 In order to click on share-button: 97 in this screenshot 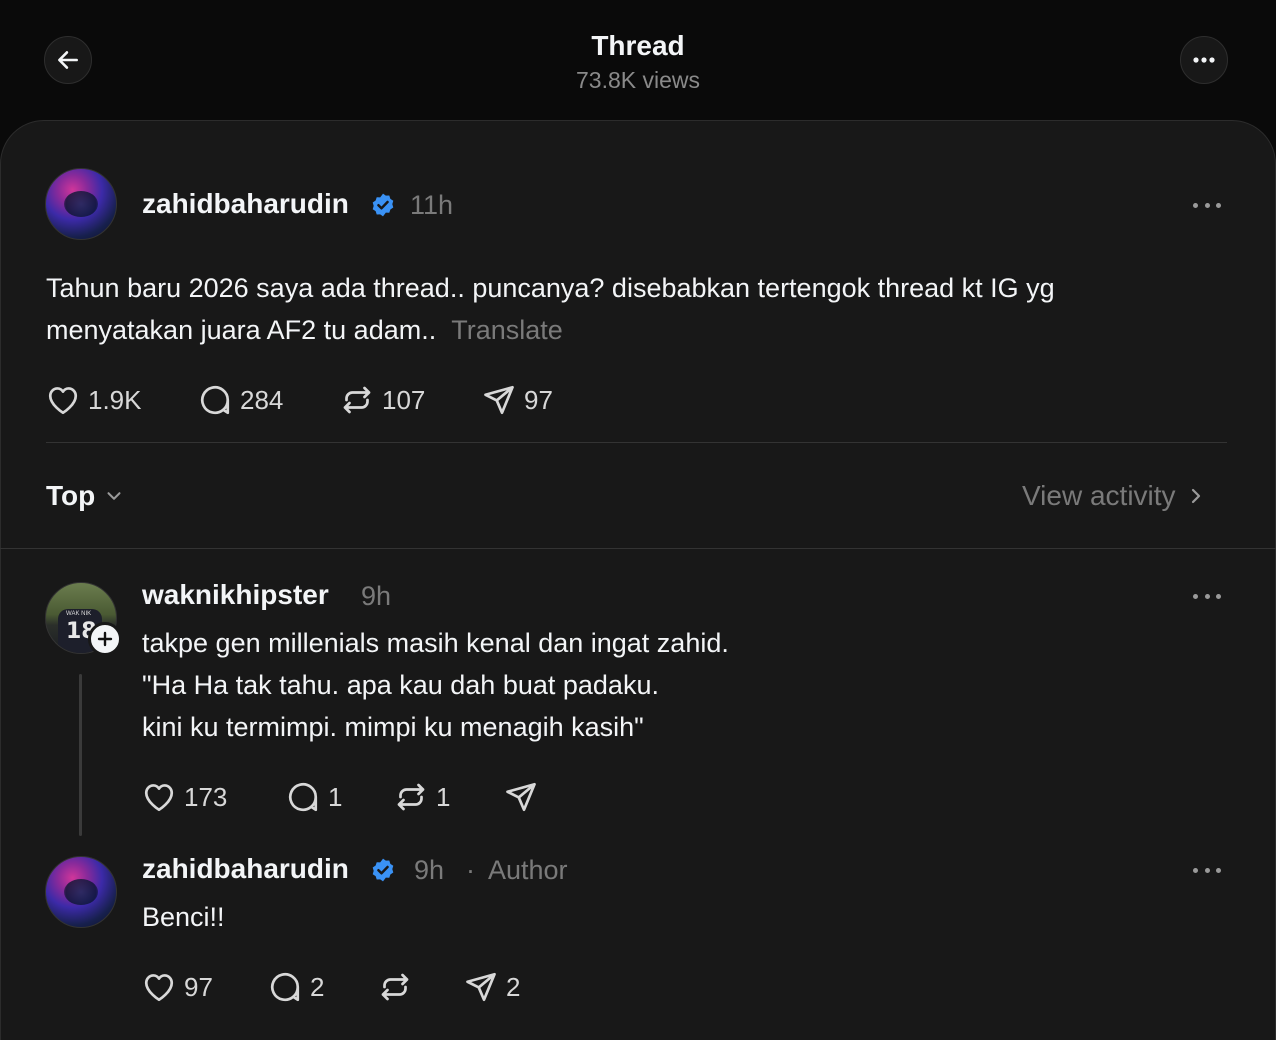, I will do `click(517, 400)`.